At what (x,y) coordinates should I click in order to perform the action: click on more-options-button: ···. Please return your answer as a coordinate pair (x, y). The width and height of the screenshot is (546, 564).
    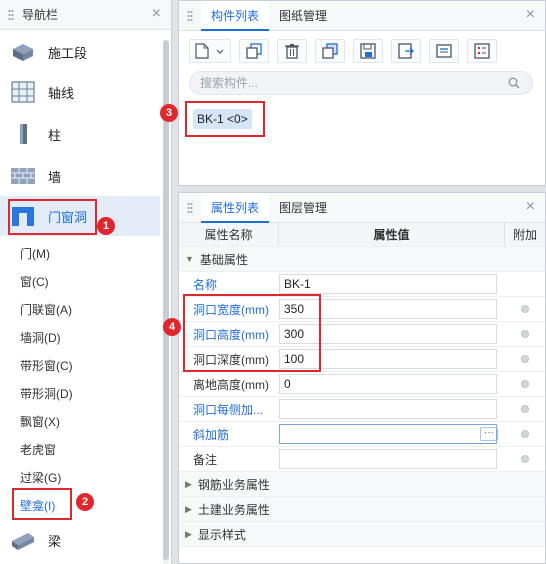
    Looking at the image, I should click on (489, 434).